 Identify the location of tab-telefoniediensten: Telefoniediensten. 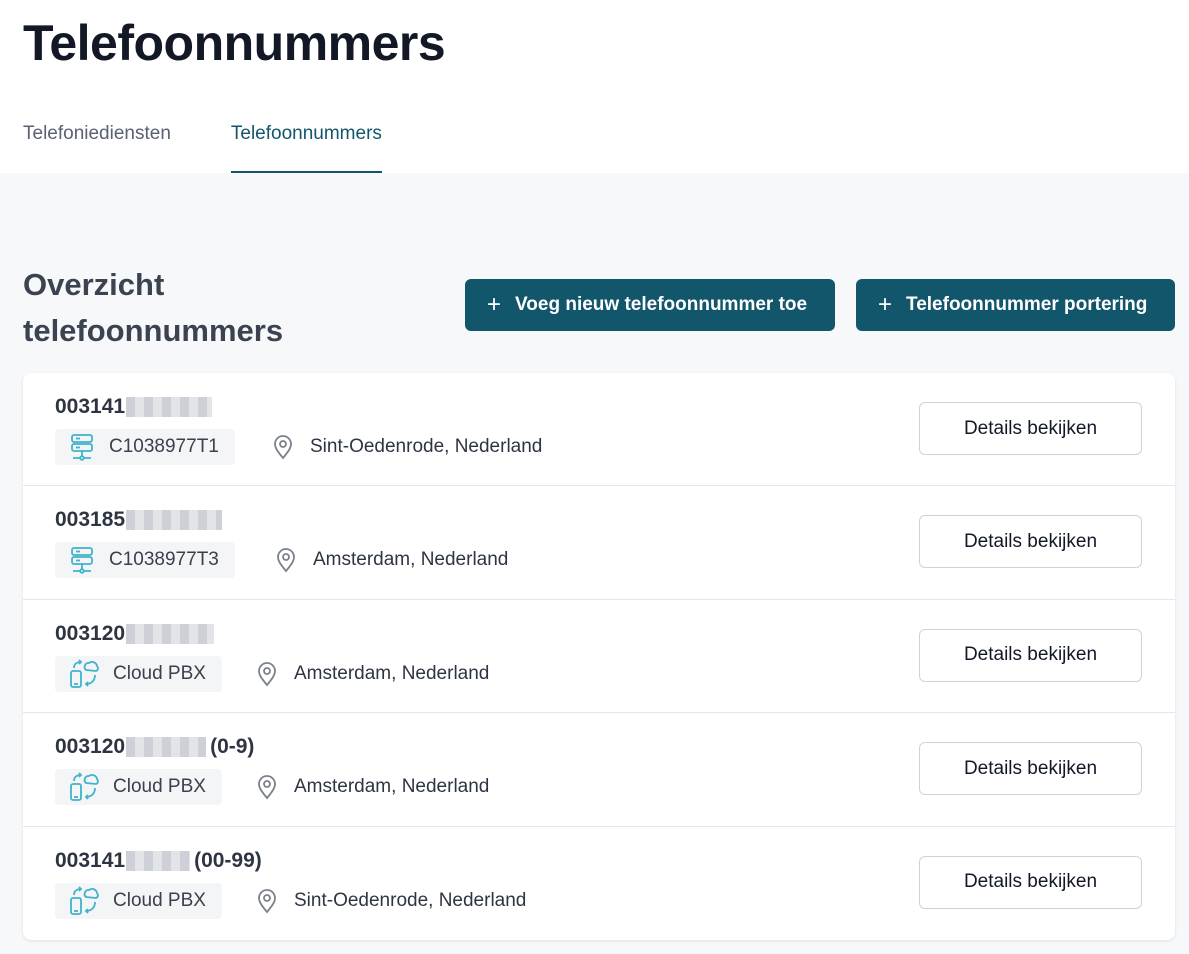
(97, 142).